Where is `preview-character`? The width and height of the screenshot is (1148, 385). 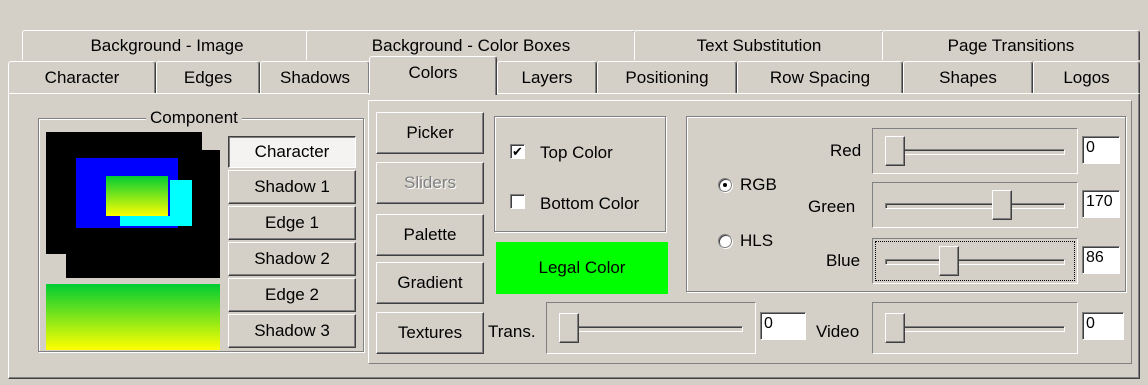 preview-character is located at coordinates (137, 196).